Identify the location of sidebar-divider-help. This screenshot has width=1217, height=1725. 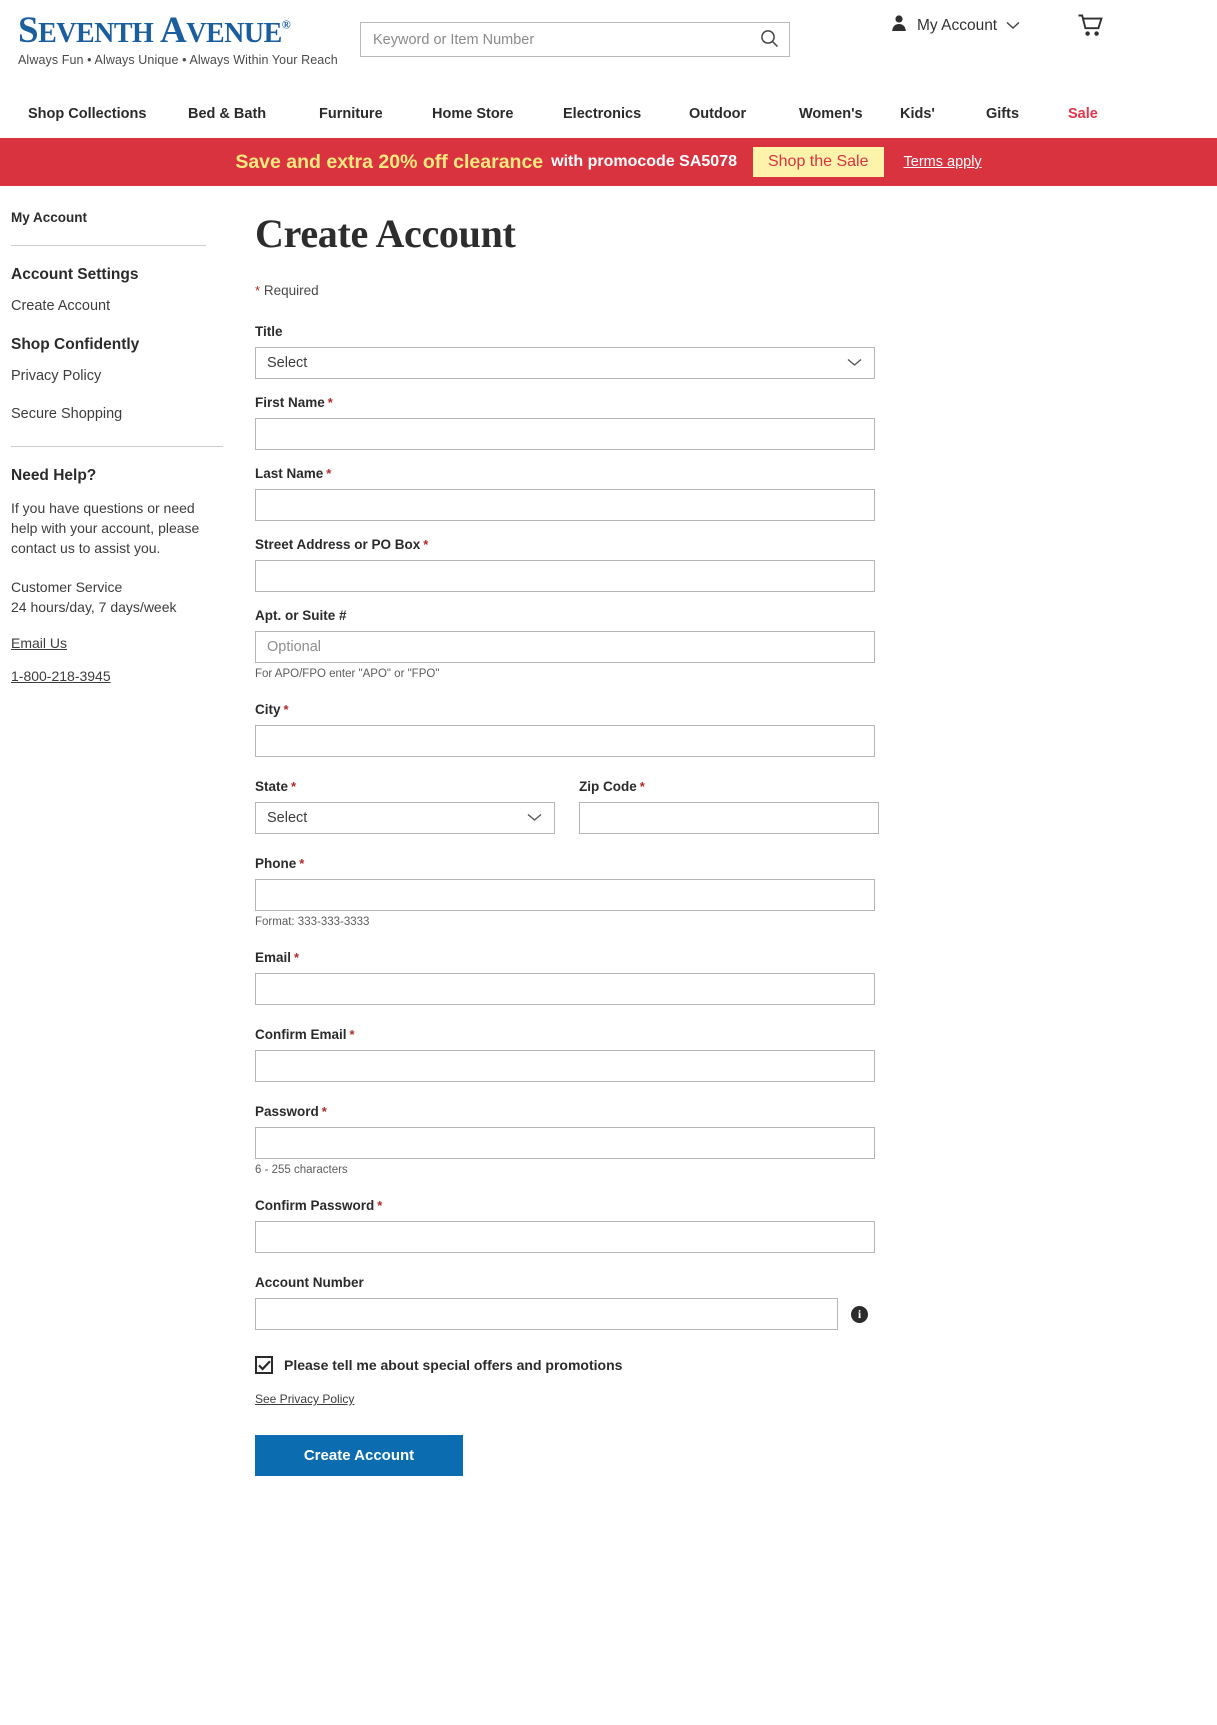
(117, 446).